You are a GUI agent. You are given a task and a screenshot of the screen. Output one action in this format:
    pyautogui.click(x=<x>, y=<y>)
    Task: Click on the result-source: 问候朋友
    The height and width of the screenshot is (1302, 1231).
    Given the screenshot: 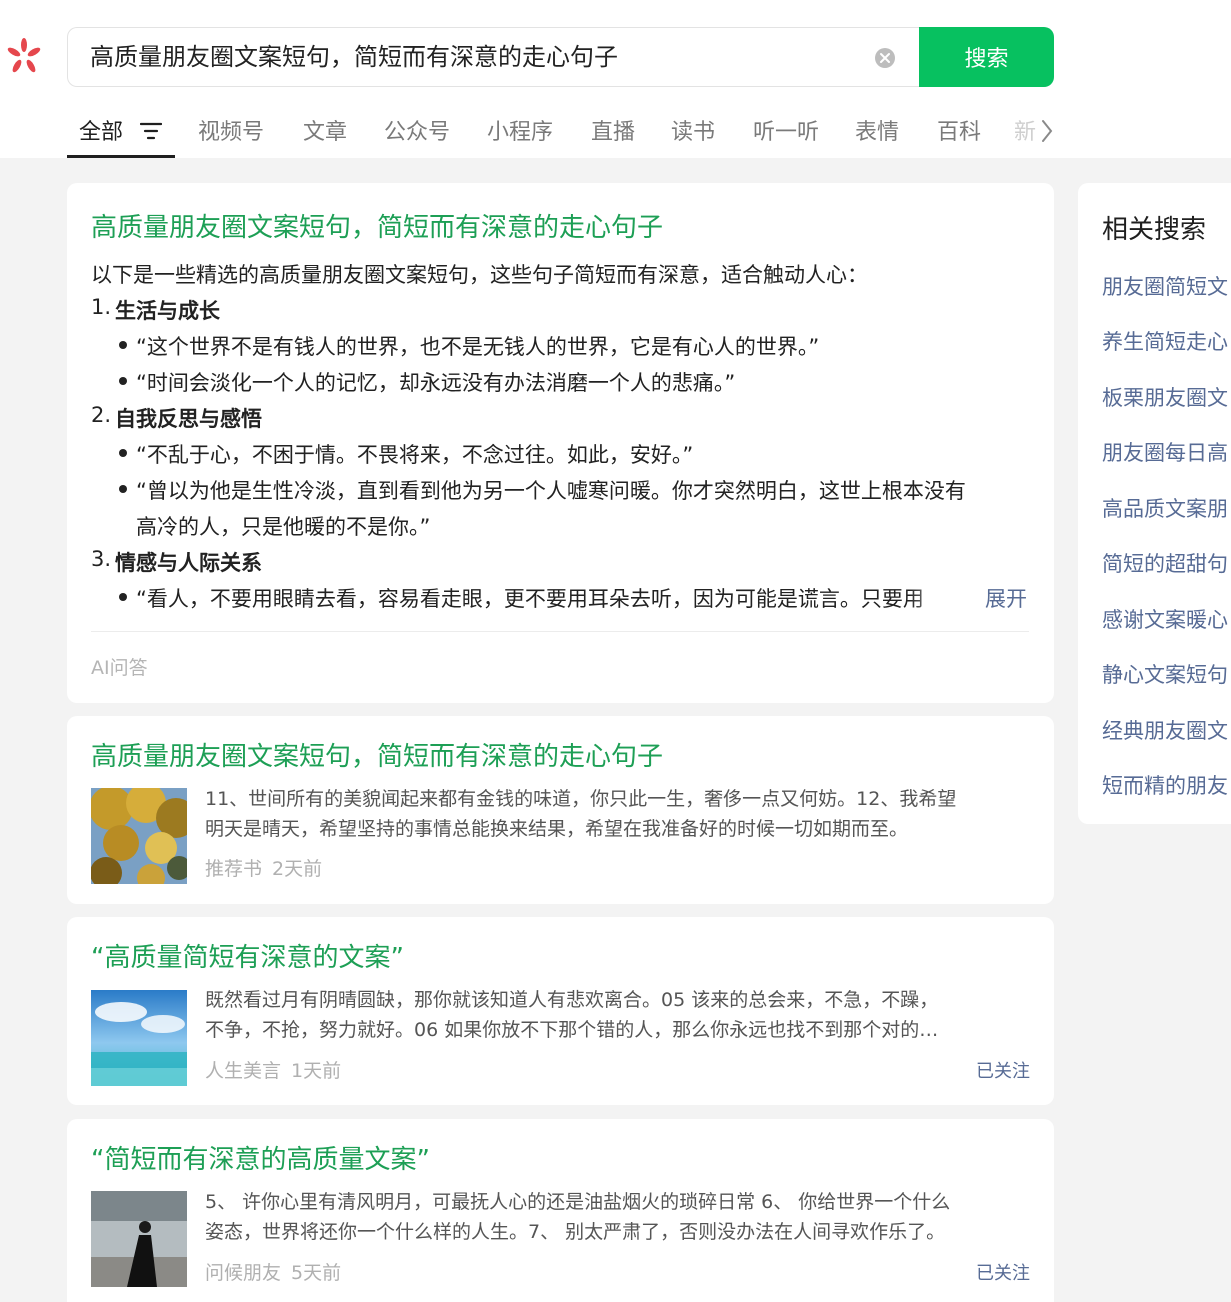 What is the action you would take?
    pyautogui.click(x=243, y=1273)
    